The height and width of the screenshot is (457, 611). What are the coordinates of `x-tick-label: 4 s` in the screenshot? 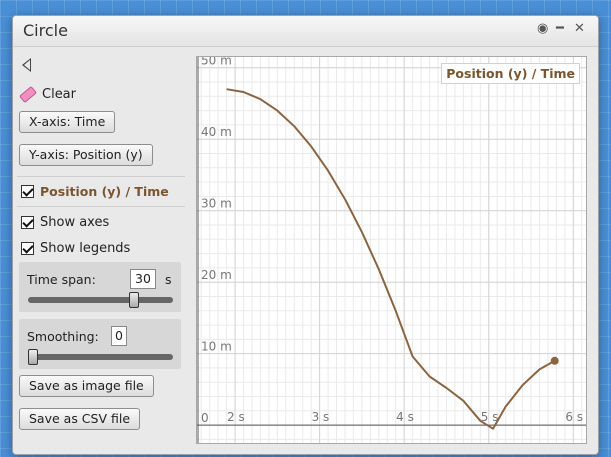 It's located at (405, 417).